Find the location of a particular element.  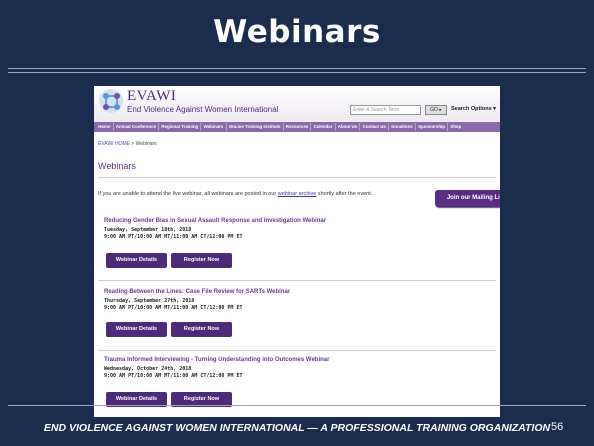

nav-item-sponsorship: Sponsorship is located at coordinates (432, 127).